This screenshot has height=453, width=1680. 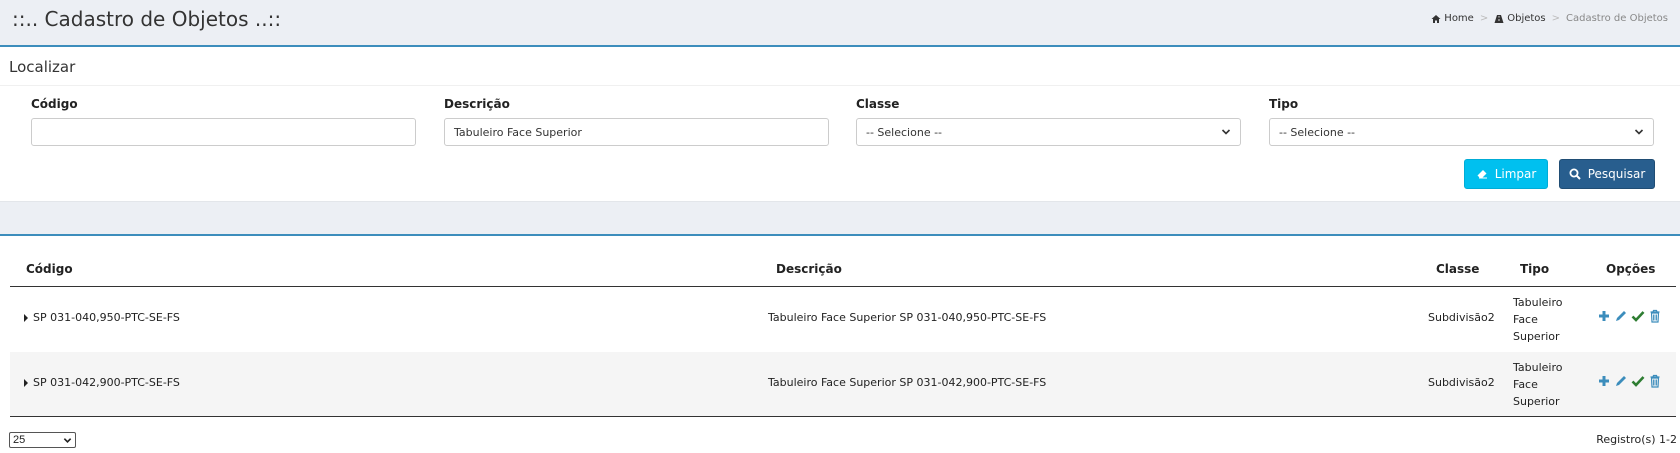 What do you see at coordinates (223, 132) in the screenshot?
I see `codigo-input` at bounding box center [223, 132].